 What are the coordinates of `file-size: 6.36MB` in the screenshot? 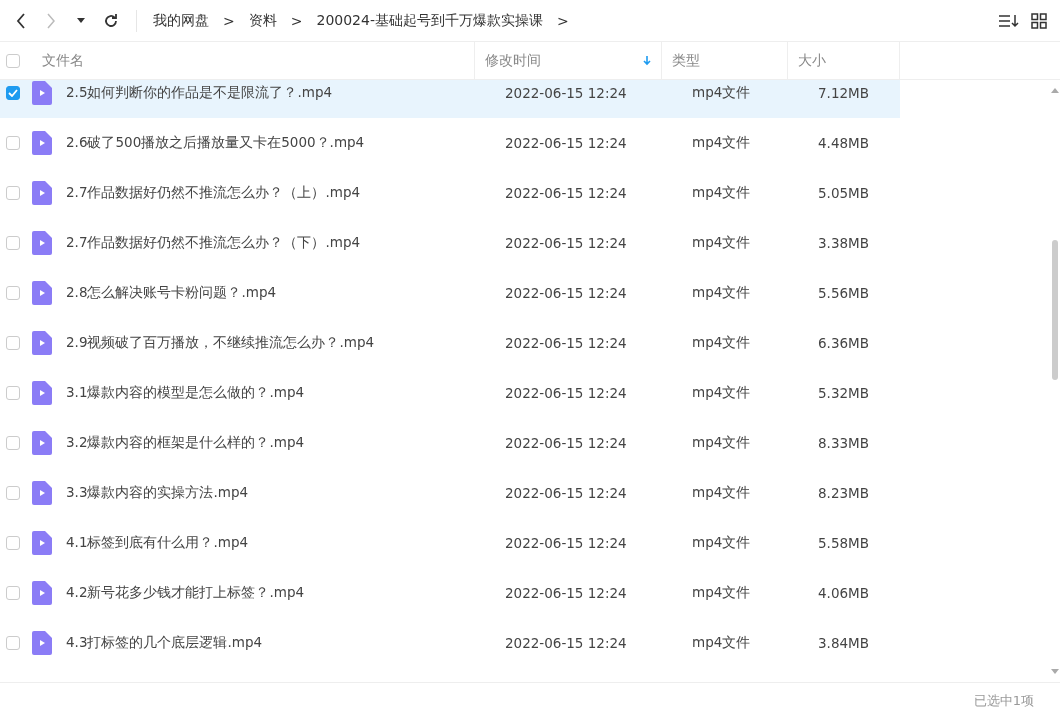 It's located at (843, 343).